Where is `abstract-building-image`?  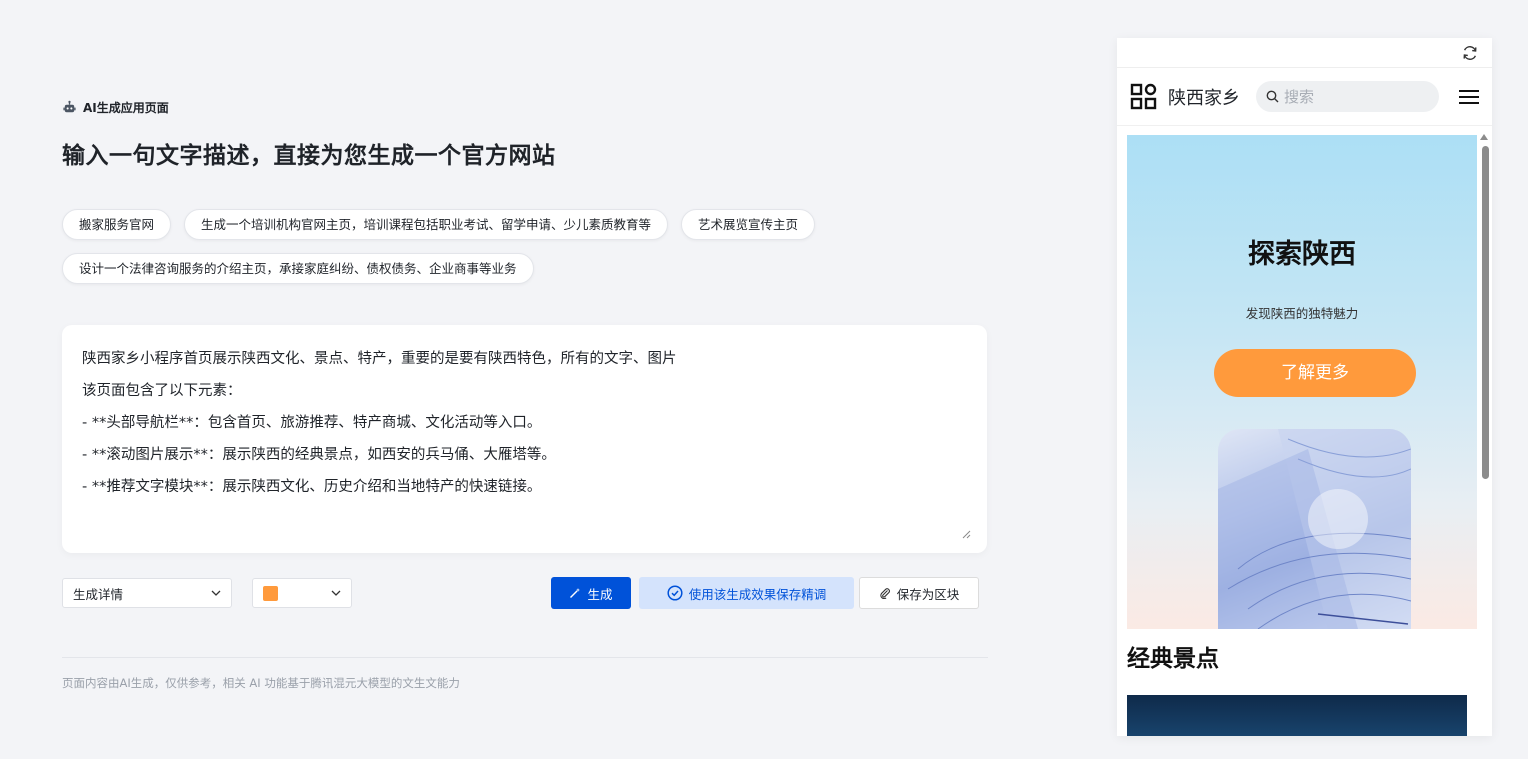 abstract-building-image is located at coordinates (1314, 529).